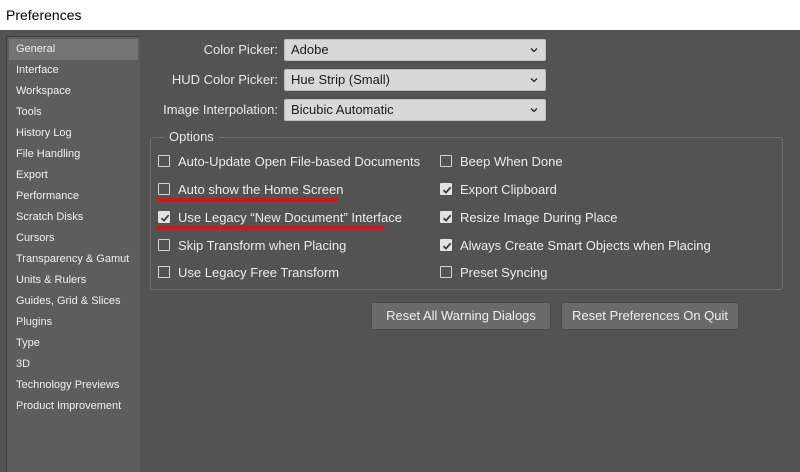 This screenshot has width=800, height=472. What do you see at coordinates (73, 217) in the screenshot?
I see `sidebar-item-scratch-disks: Scratch Disks` at bounding box center [73, 217].